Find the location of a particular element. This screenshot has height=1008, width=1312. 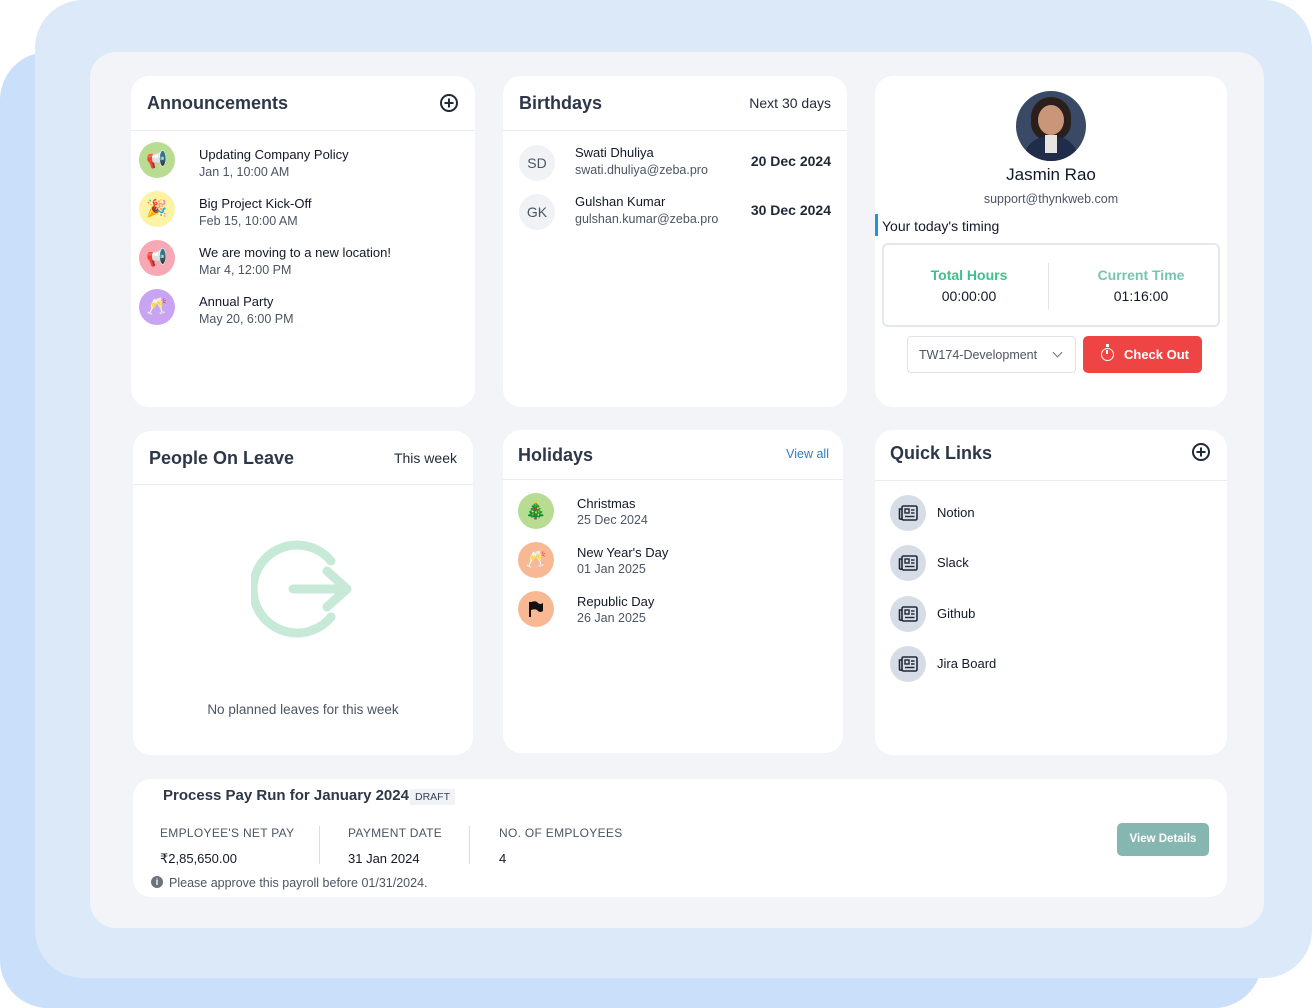

net-pay-label: EMPLOYEE'S NET PAY is located at coordinates (227, 833).